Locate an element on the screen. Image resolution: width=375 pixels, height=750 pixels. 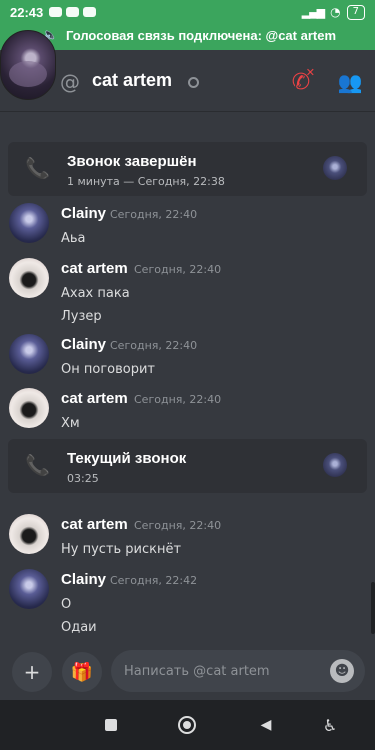
back-button: ◀ is located at coordinates (266, 725).